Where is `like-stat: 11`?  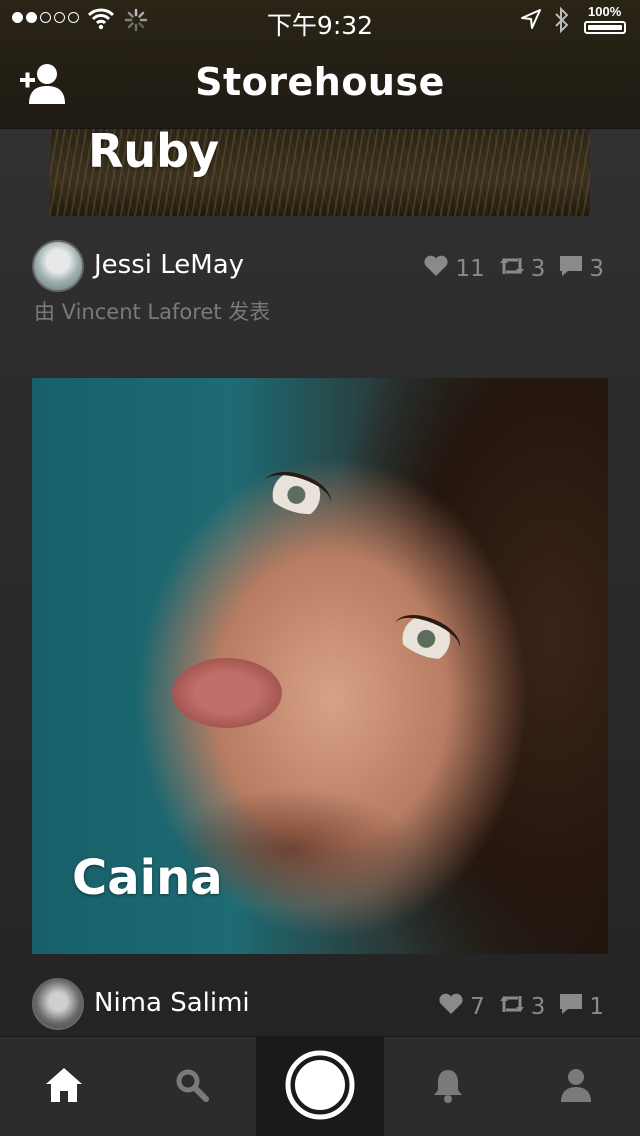
like-stat: 11 is located at coordinates (454, 269).